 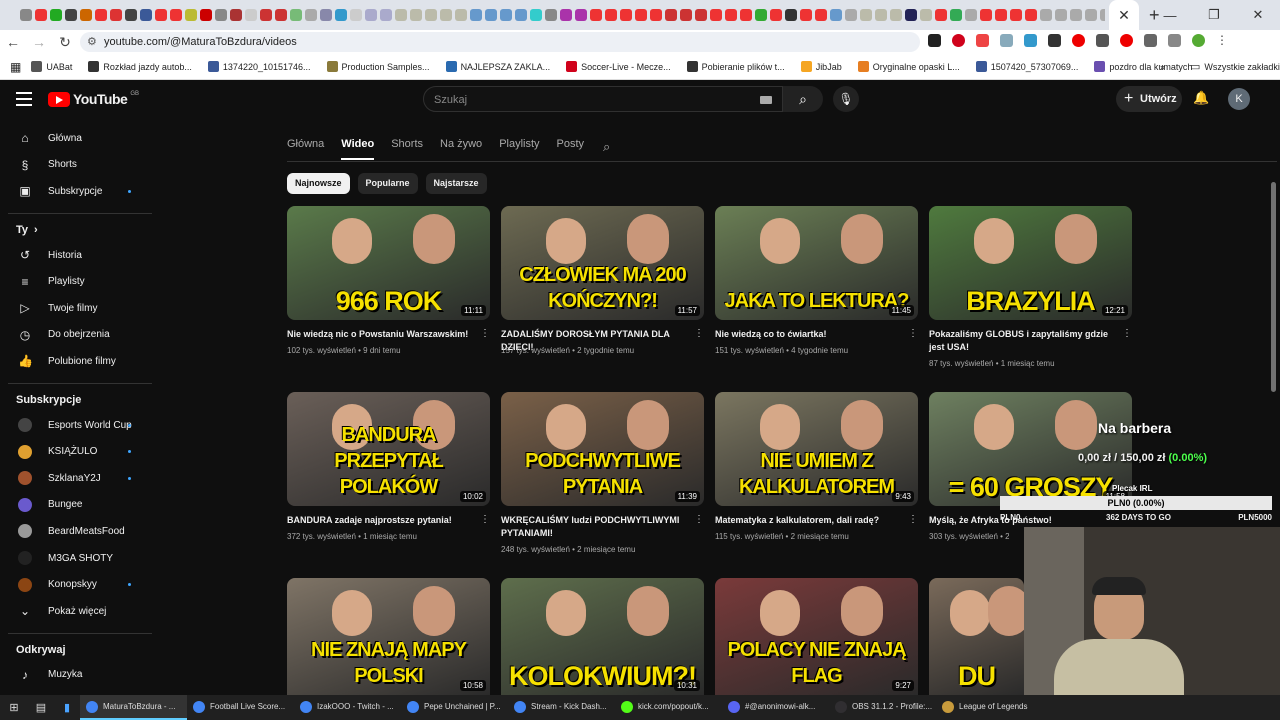 I want to click on video-thumbnail: POLACY NIE ZNAJĄ FLAG 9:27, so click(x=816, y=636).